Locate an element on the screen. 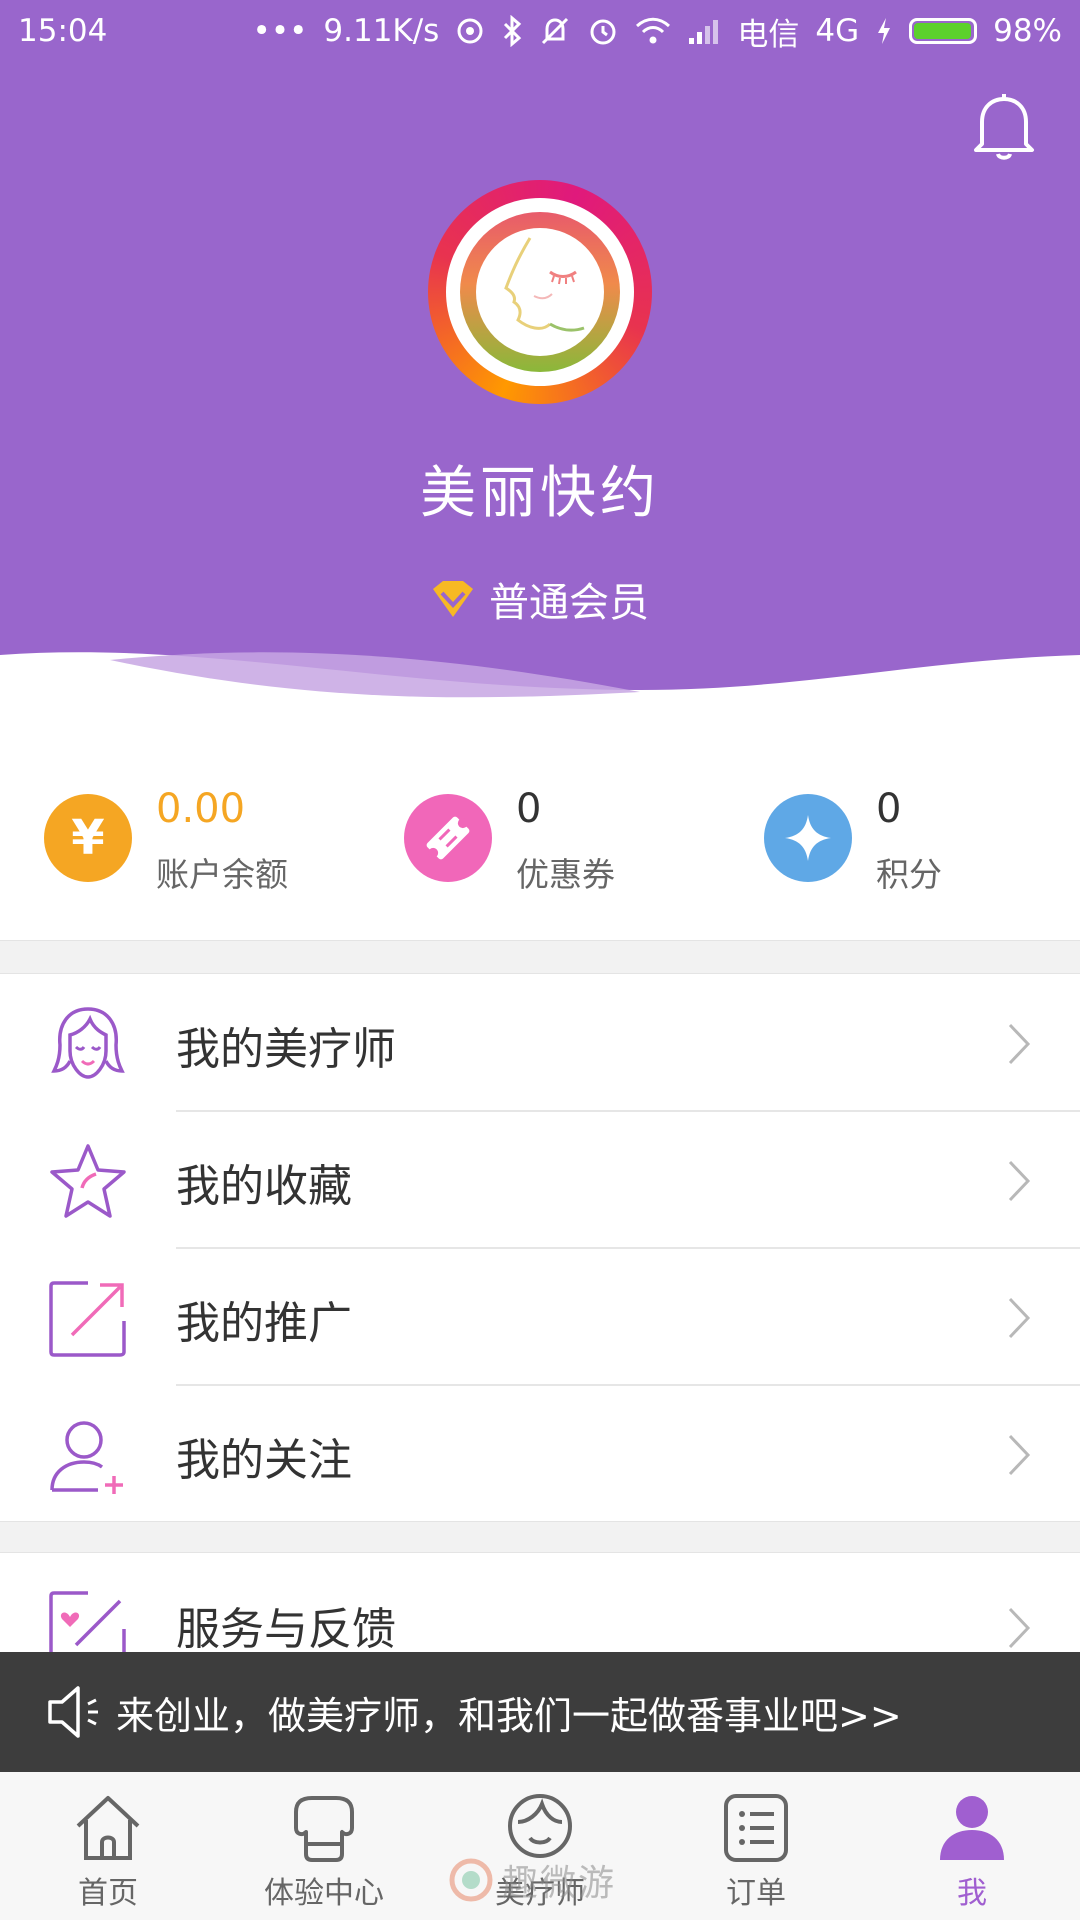 The width and height of the screenshot is (1080, 1920). stat-label: 积分 is located at coordinates (909, 874).